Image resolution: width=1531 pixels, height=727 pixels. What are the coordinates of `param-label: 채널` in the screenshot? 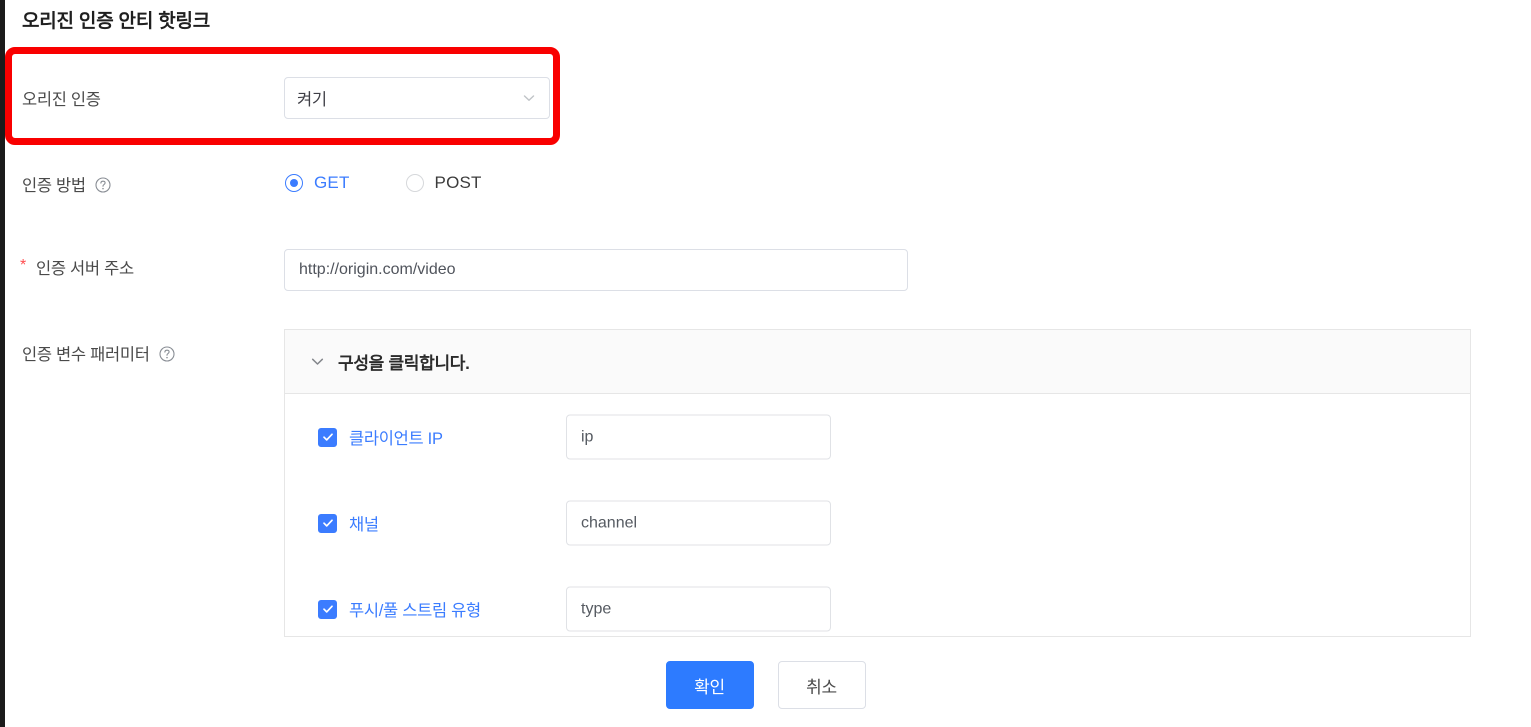 It's located at (364, 525).